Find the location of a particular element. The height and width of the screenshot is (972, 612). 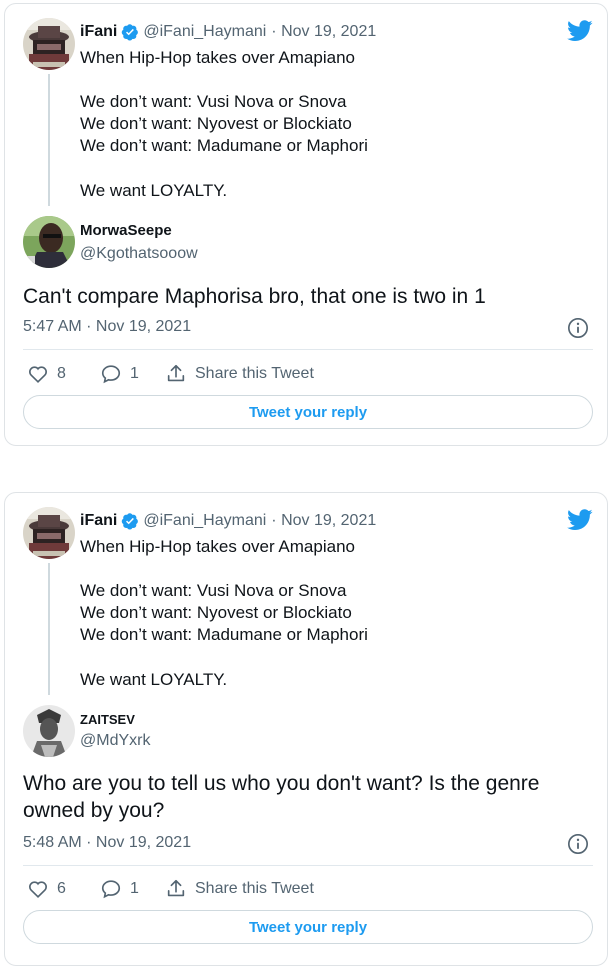

like-button: 8 is located at coordinates (46, 374).